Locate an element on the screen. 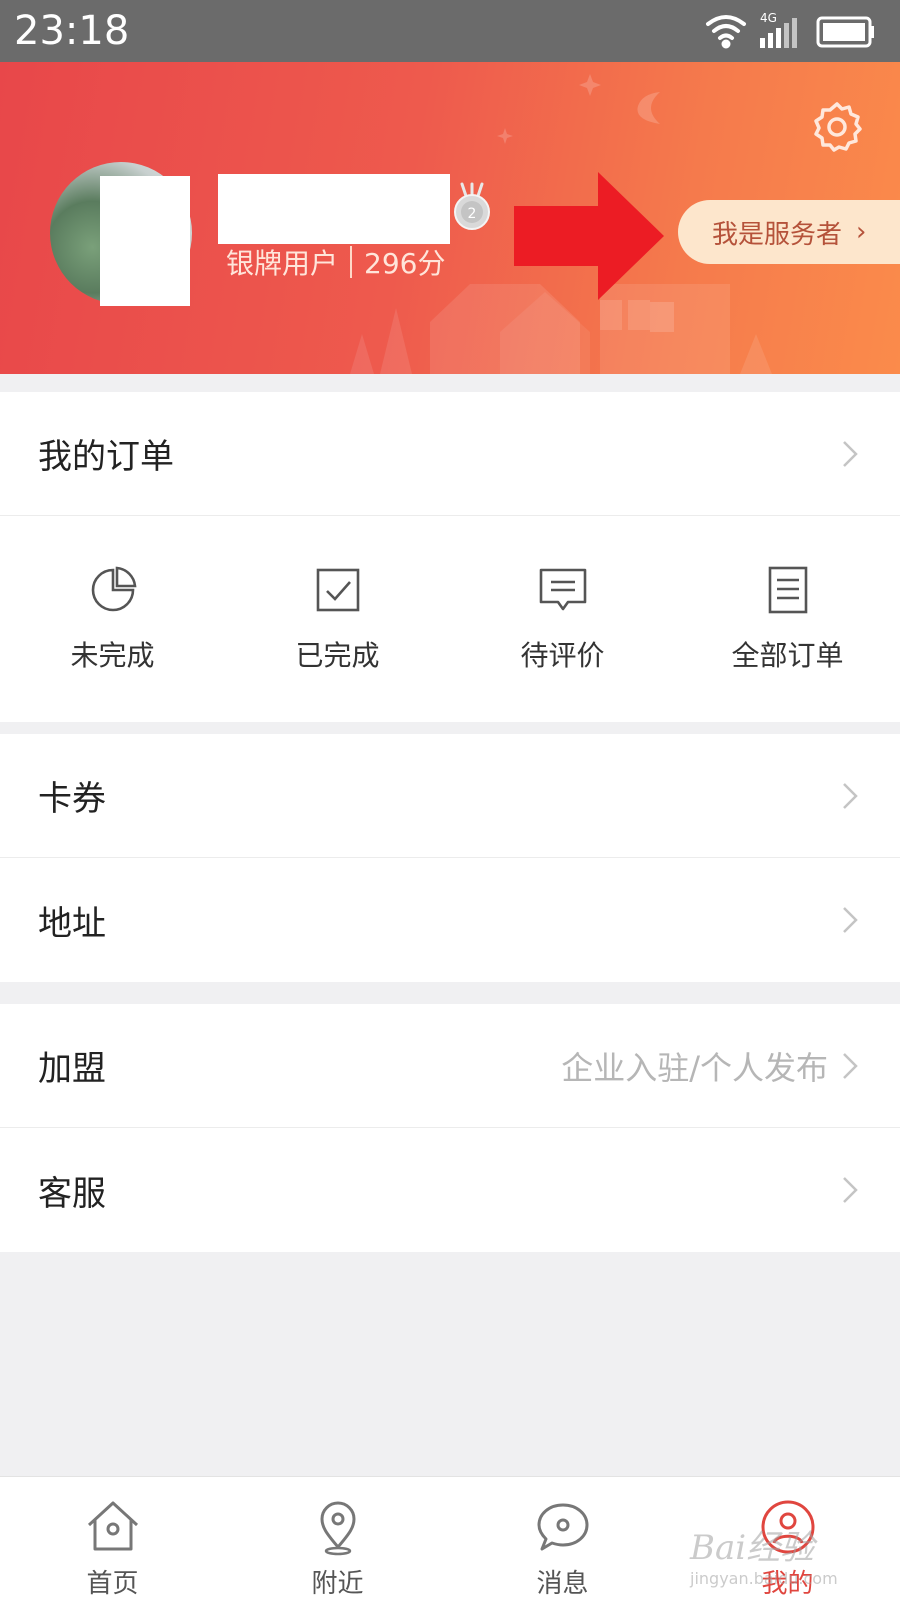 The height and width of the screenshot is (1601, 900). user-info: 银牌用户 296分 is located at coordinates (335, 262).